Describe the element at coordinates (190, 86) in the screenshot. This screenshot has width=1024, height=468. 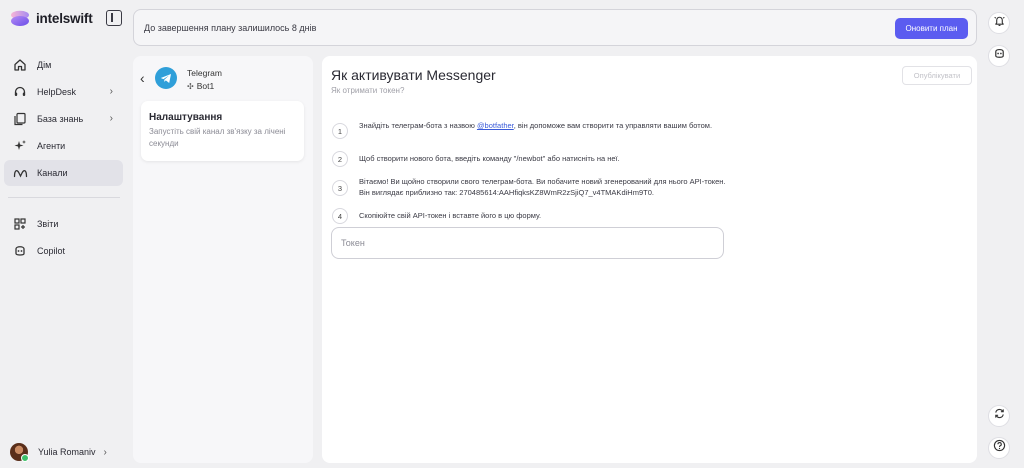
I see `sparkle-icon: ✣` at that location.